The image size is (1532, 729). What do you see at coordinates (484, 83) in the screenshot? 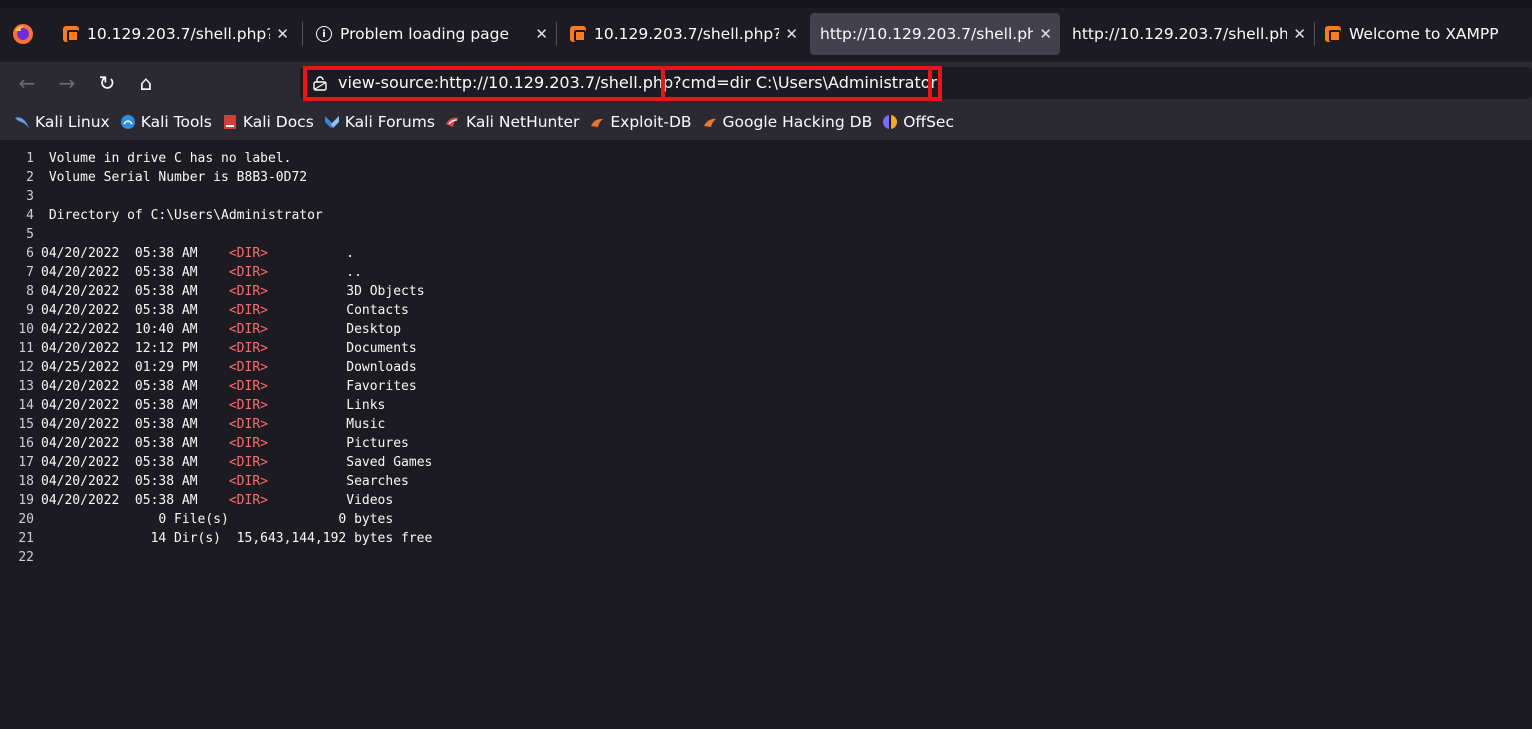
I see `annotation-box-url` at bounding box center [484, 83].